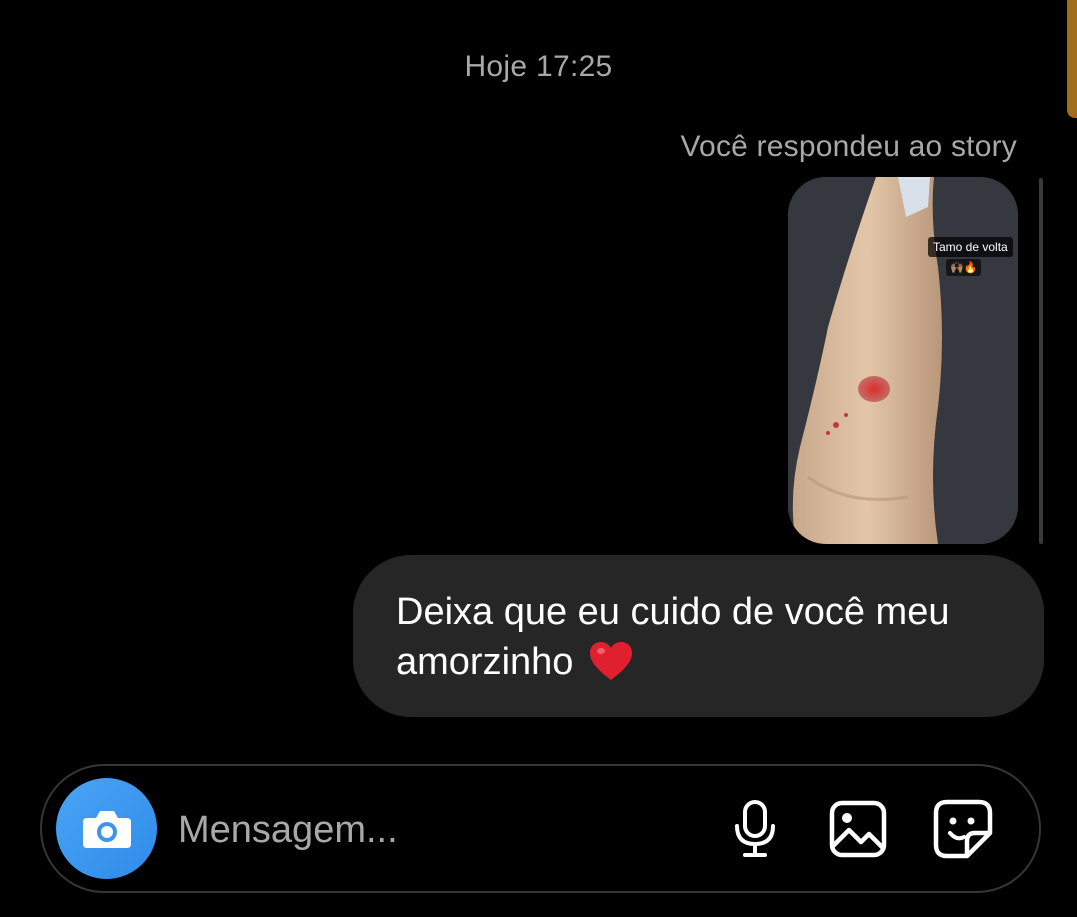 This screenshot has width=1077, height=917. What do you see at coordinates (673, 637) in the screenshot?
I see `message-text: Deixa que eu cuido de você meu amorzinho` at bounding box center [673, 637].